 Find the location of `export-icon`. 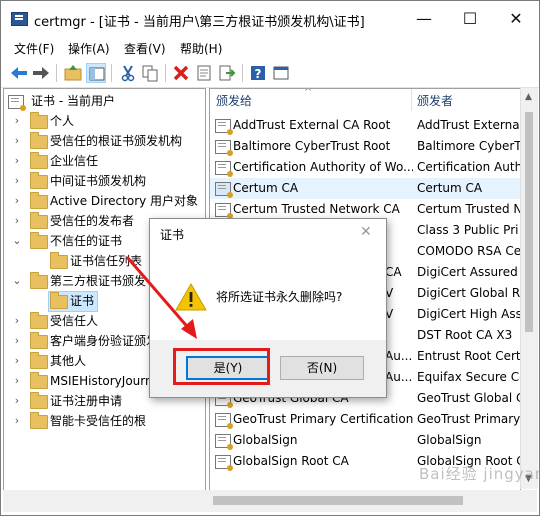

export-icon is located at coordinates (227, 73).